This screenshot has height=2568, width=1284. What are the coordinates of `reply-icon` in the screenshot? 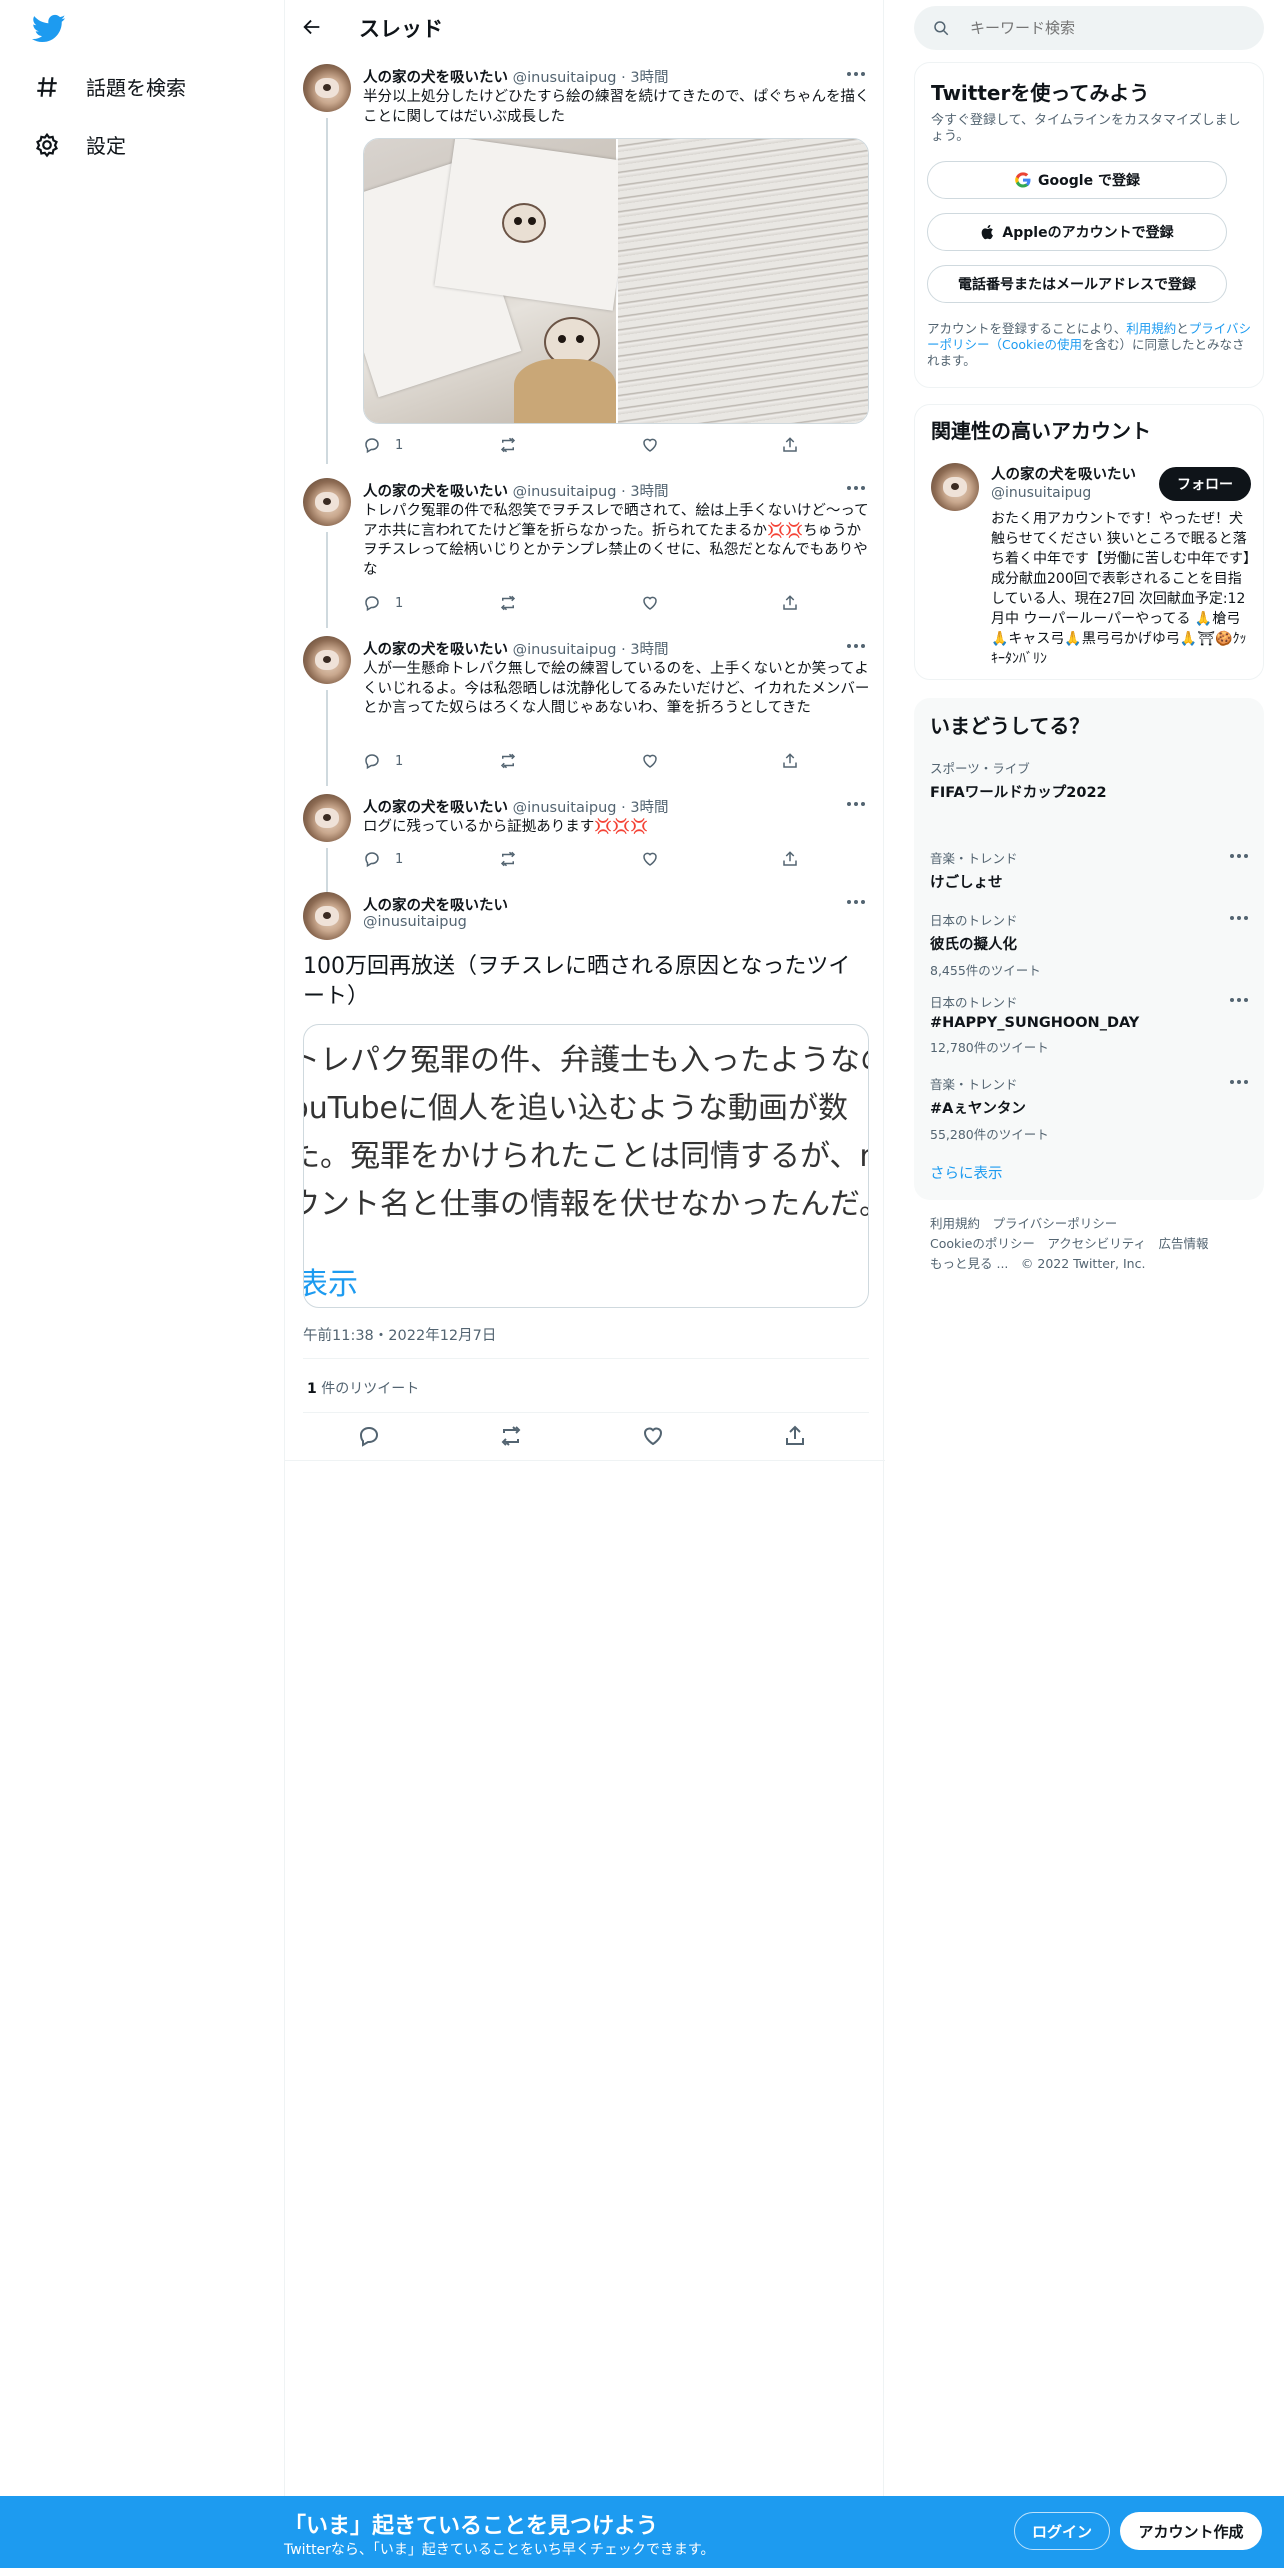 It's located at (369, 1436).